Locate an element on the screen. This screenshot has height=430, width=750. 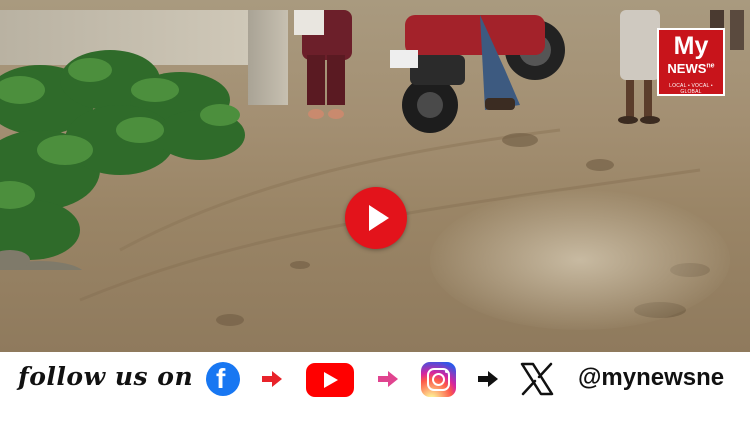
x-icon is located at coordinates (537, 379).